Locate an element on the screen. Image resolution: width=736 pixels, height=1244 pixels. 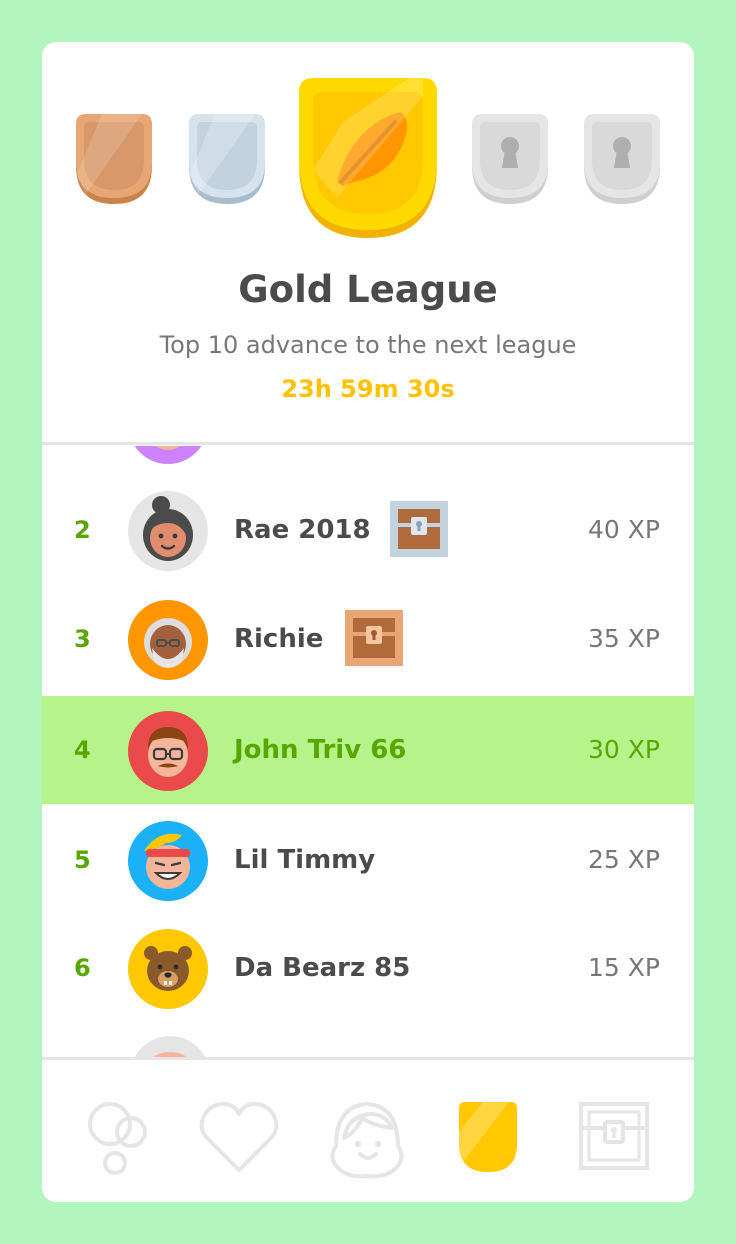
bronze-chest-icon is located at coordinates (374, 638).